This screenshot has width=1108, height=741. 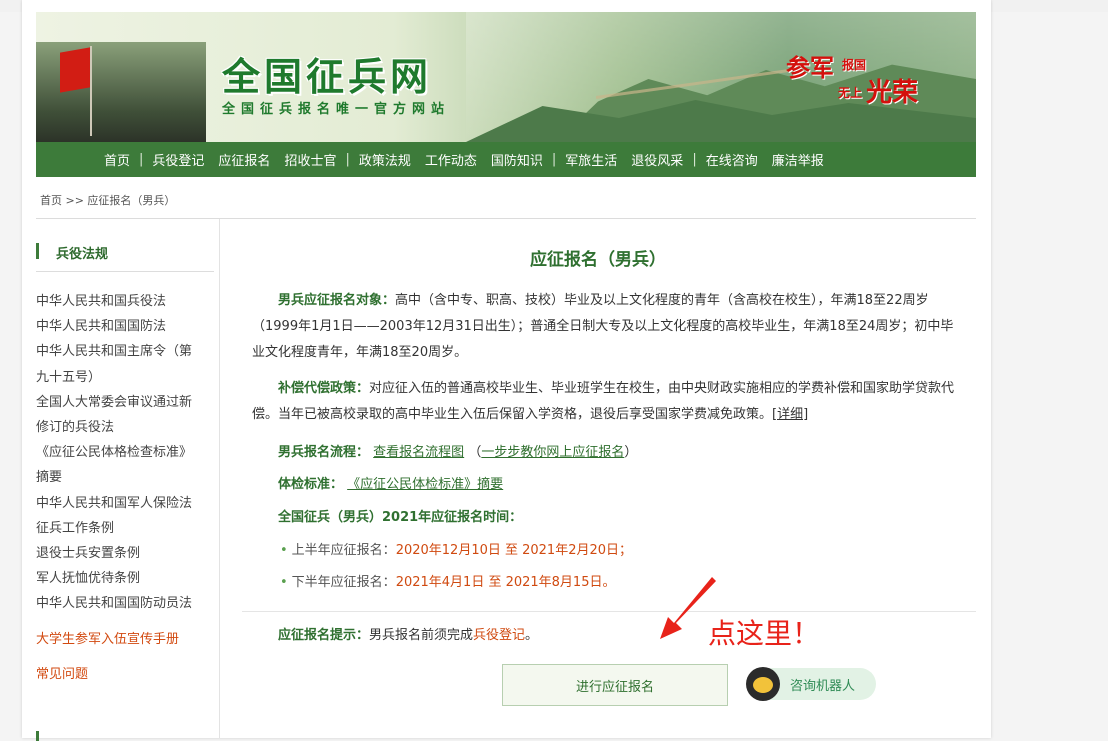 I want to click on sidebar-title: 兵役法规, so click(x=125, y=257).